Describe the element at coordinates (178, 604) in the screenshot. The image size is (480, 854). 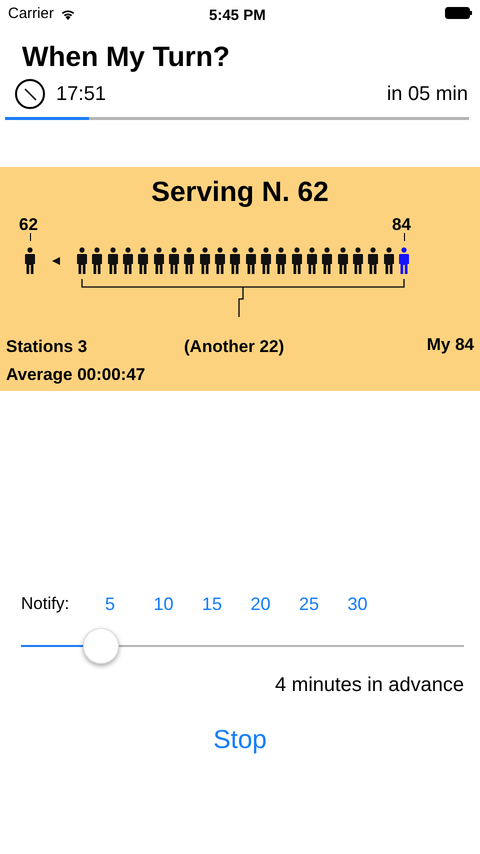
I see `notify-minutes-option: 10` at that location.